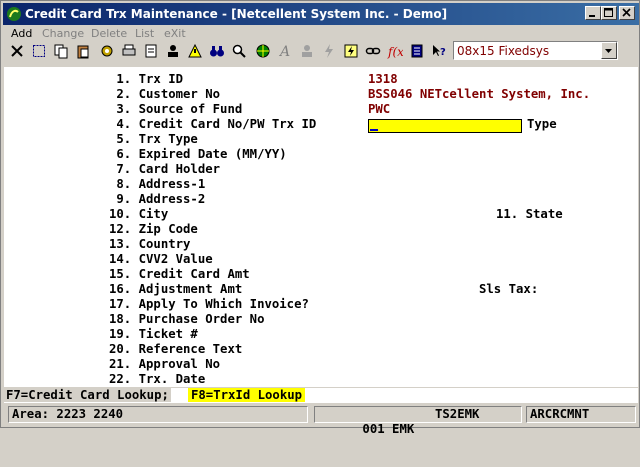  What do you see at coordinates (592, 16) in the screenshot?
I see `minimize-icon` at bounding box center [592, 16].